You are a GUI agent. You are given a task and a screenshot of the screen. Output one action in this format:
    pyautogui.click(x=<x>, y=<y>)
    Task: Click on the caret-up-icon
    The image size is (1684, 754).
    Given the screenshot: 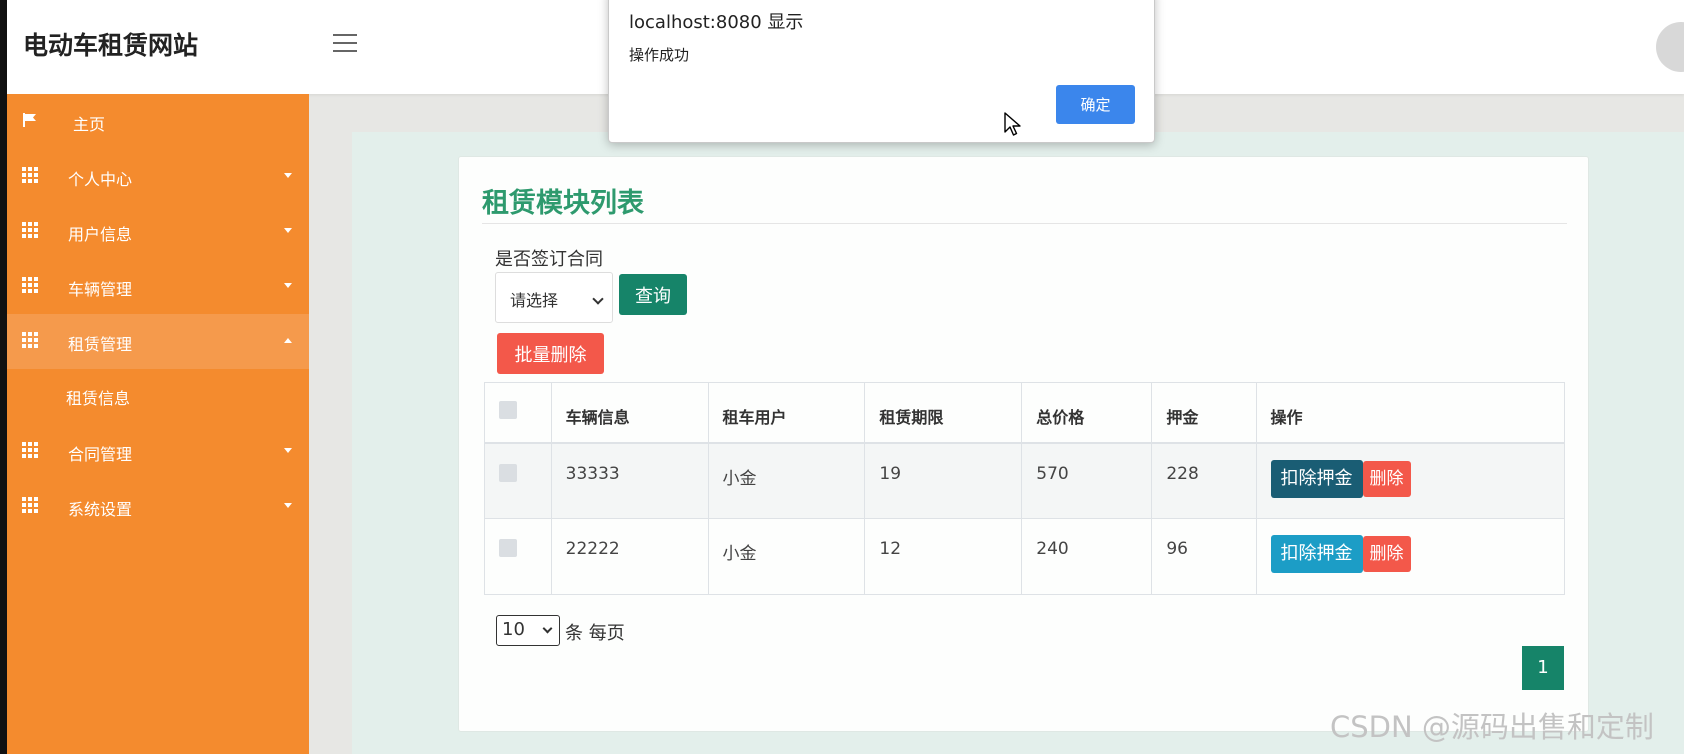 What is the action you would take?
    pyautogui.click(x=288, y=340)
    